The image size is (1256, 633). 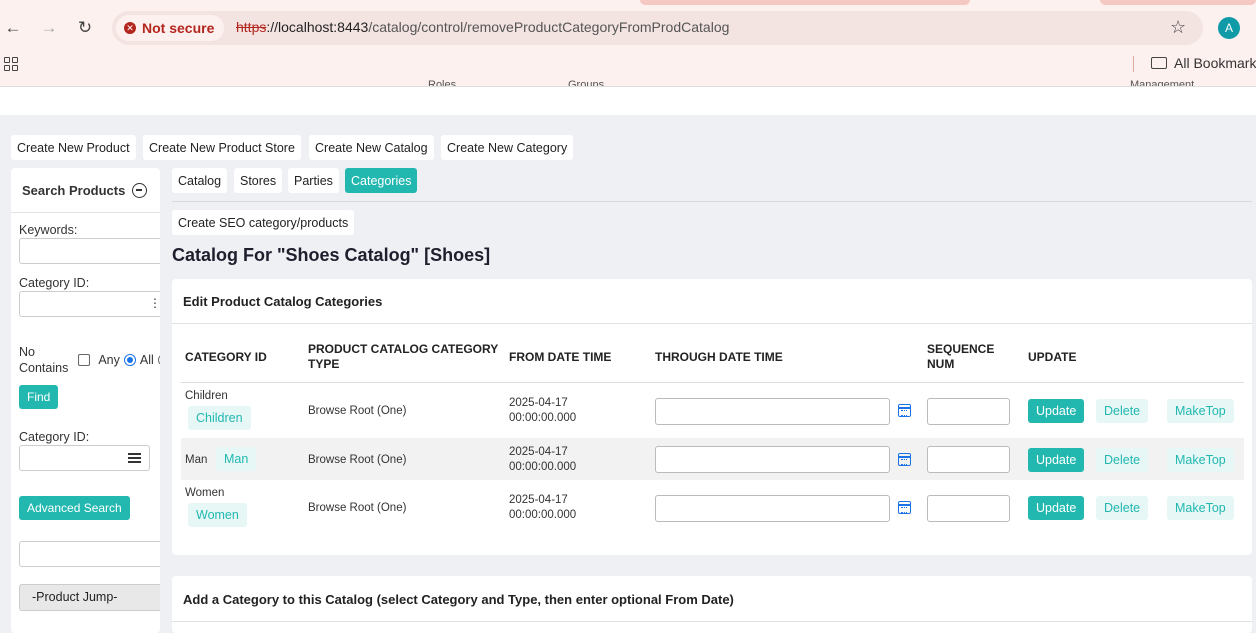 I want to click on keywords-label: Keywords:, so click(x=48, y=230).